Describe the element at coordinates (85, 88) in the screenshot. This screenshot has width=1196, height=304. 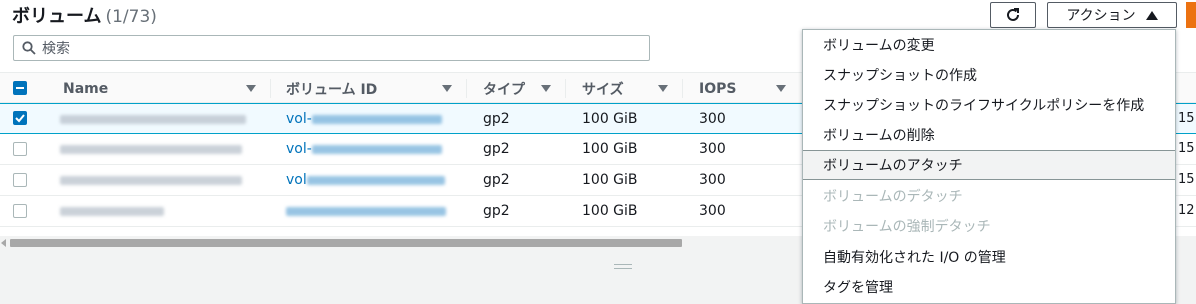
I see `column-header-name: Name` at that location.